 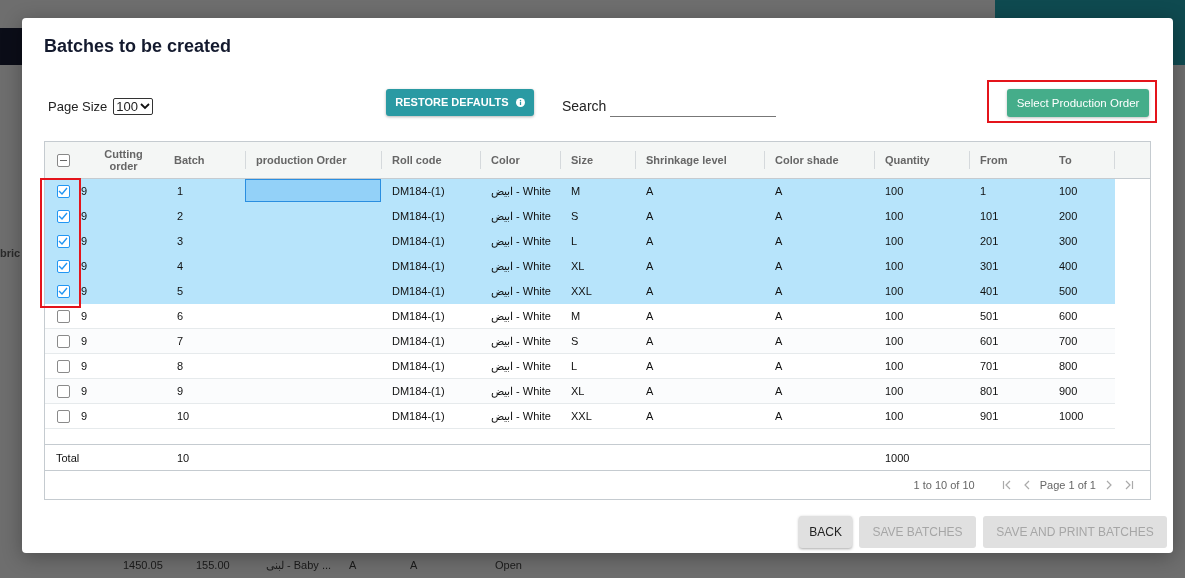 What do you see at coordinates (944, 485) in the screenshot?
I see `row-range: 1 to 10 of 10` at bounding box center [944, 485].